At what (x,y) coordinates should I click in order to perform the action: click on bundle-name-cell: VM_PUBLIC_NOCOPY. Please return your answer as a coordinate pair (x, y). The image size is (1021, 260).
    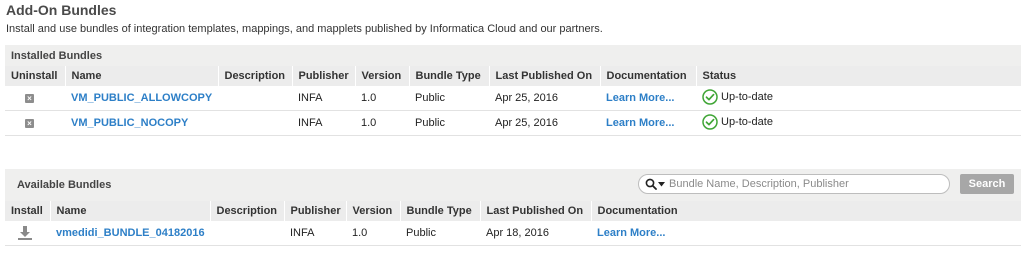
    Looking at the image, I should click on (141, 123).